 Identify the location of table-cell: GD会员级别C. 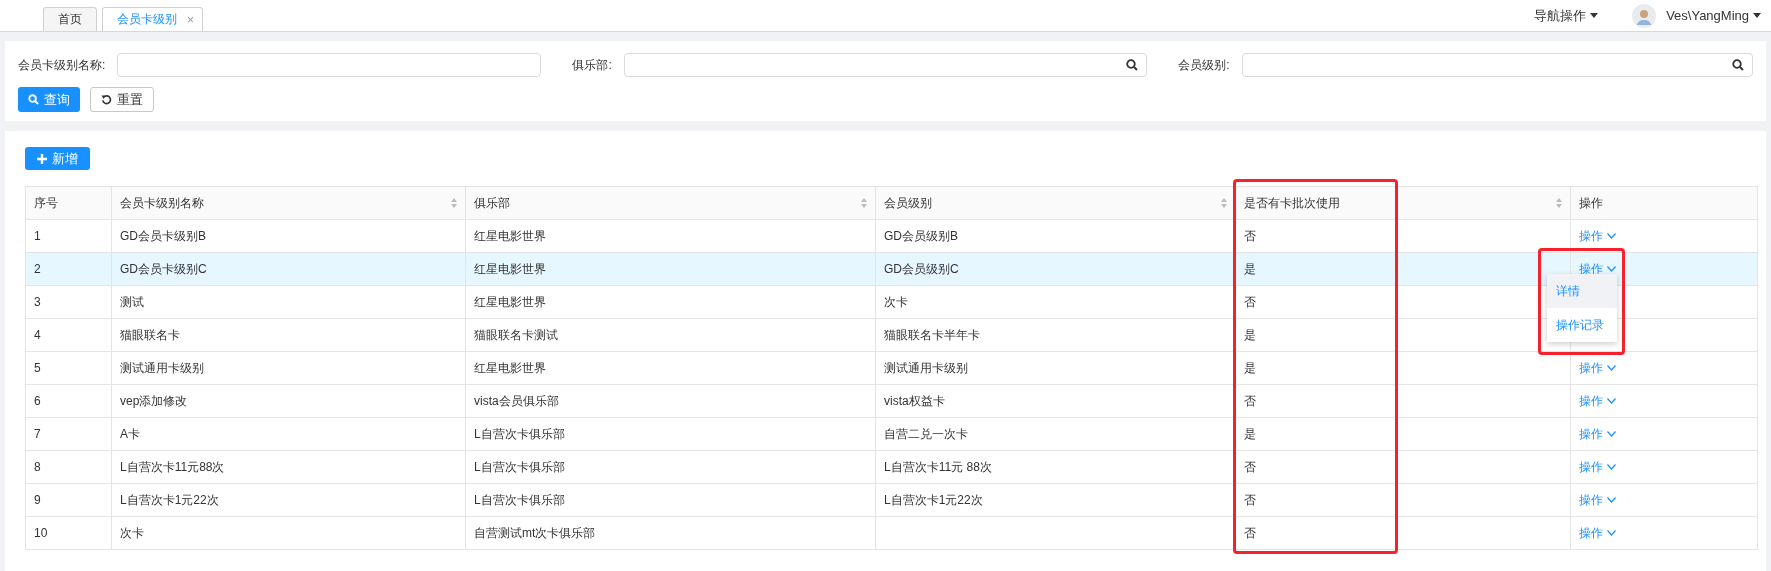
(1055, 269).